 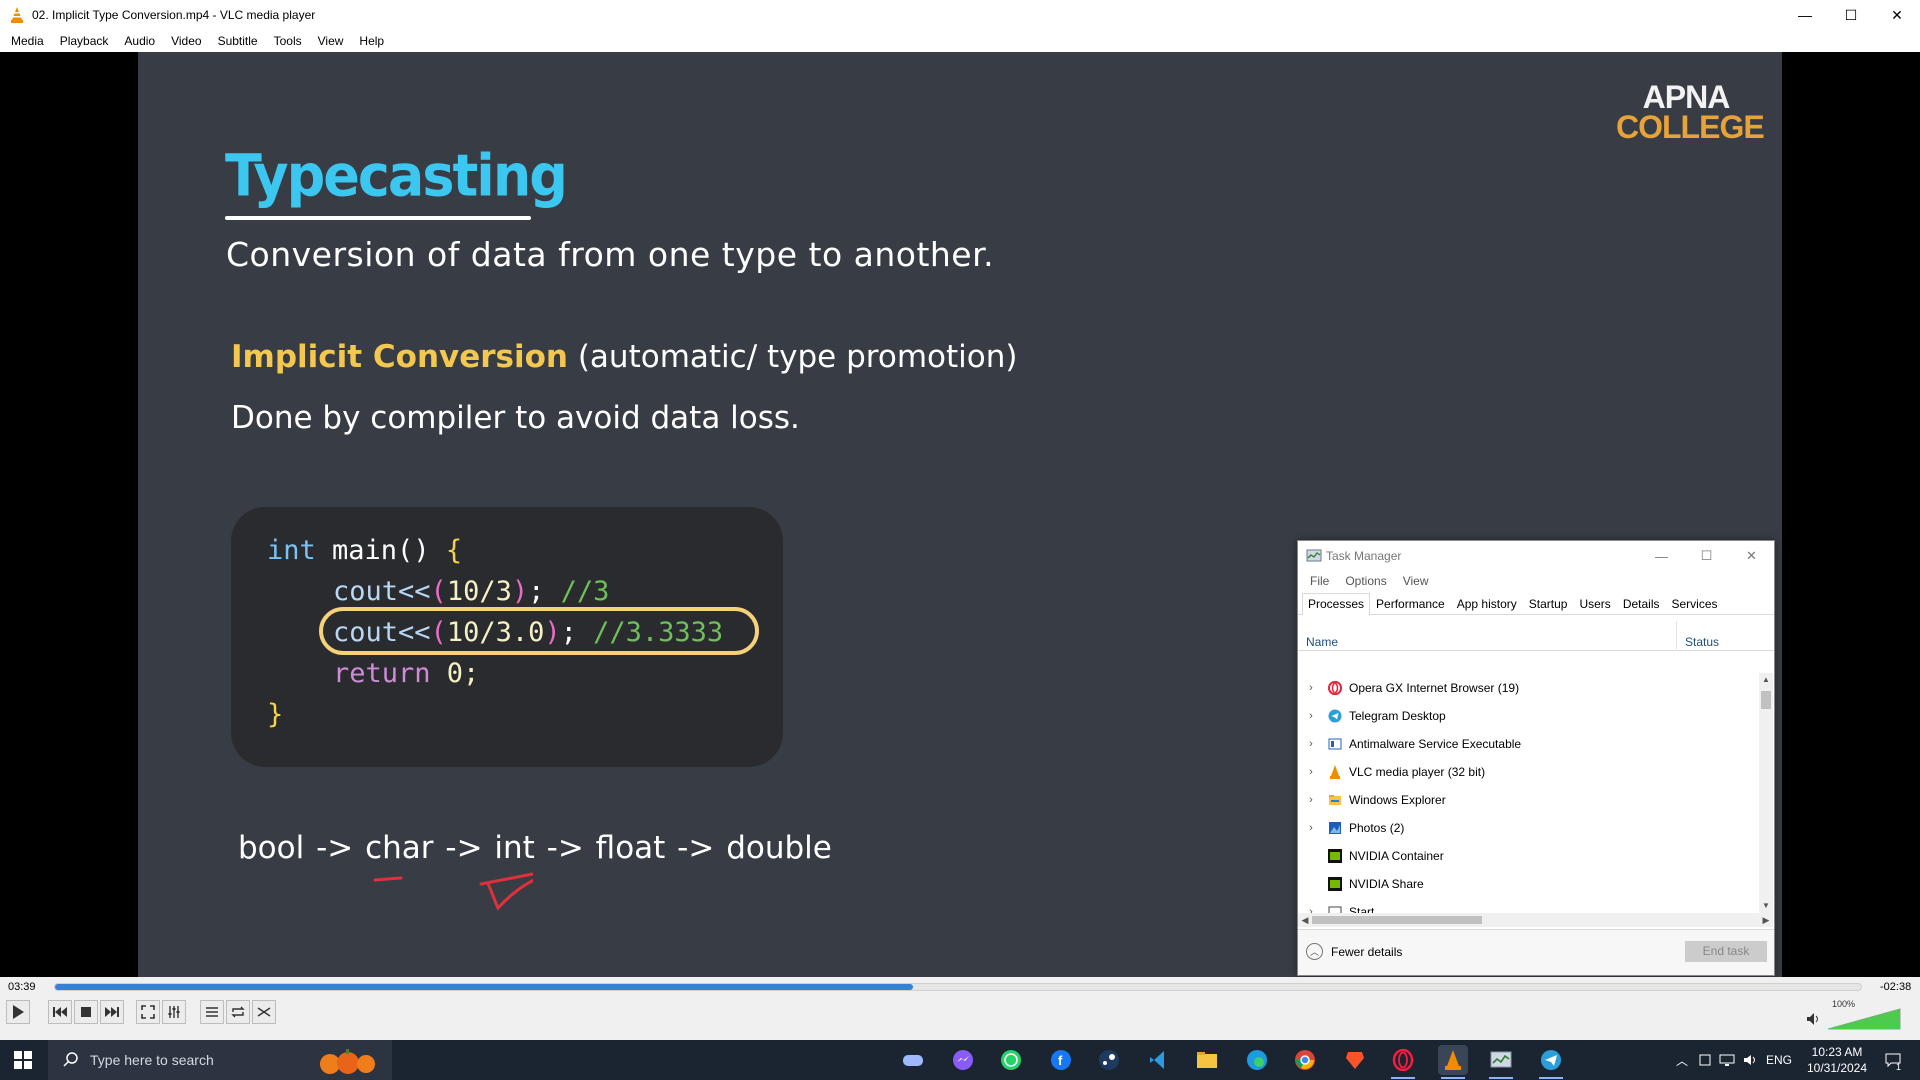 I want to click on taskbar-search-box: Type here to search, so click(x=220, y=1060).